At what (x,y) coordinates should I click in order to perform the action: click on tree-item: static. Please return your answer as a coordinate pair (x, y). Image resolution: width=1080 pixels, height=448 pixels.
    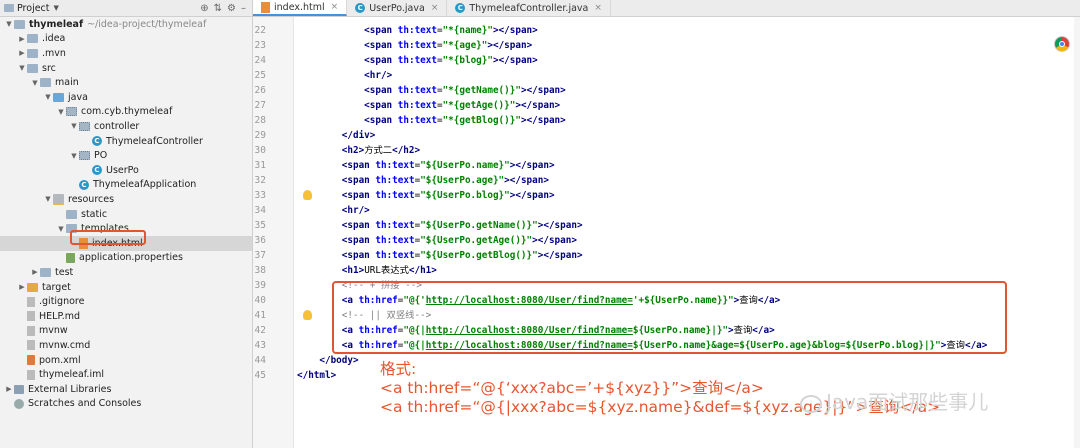
    Looking at the image, I should click on (126, 214).